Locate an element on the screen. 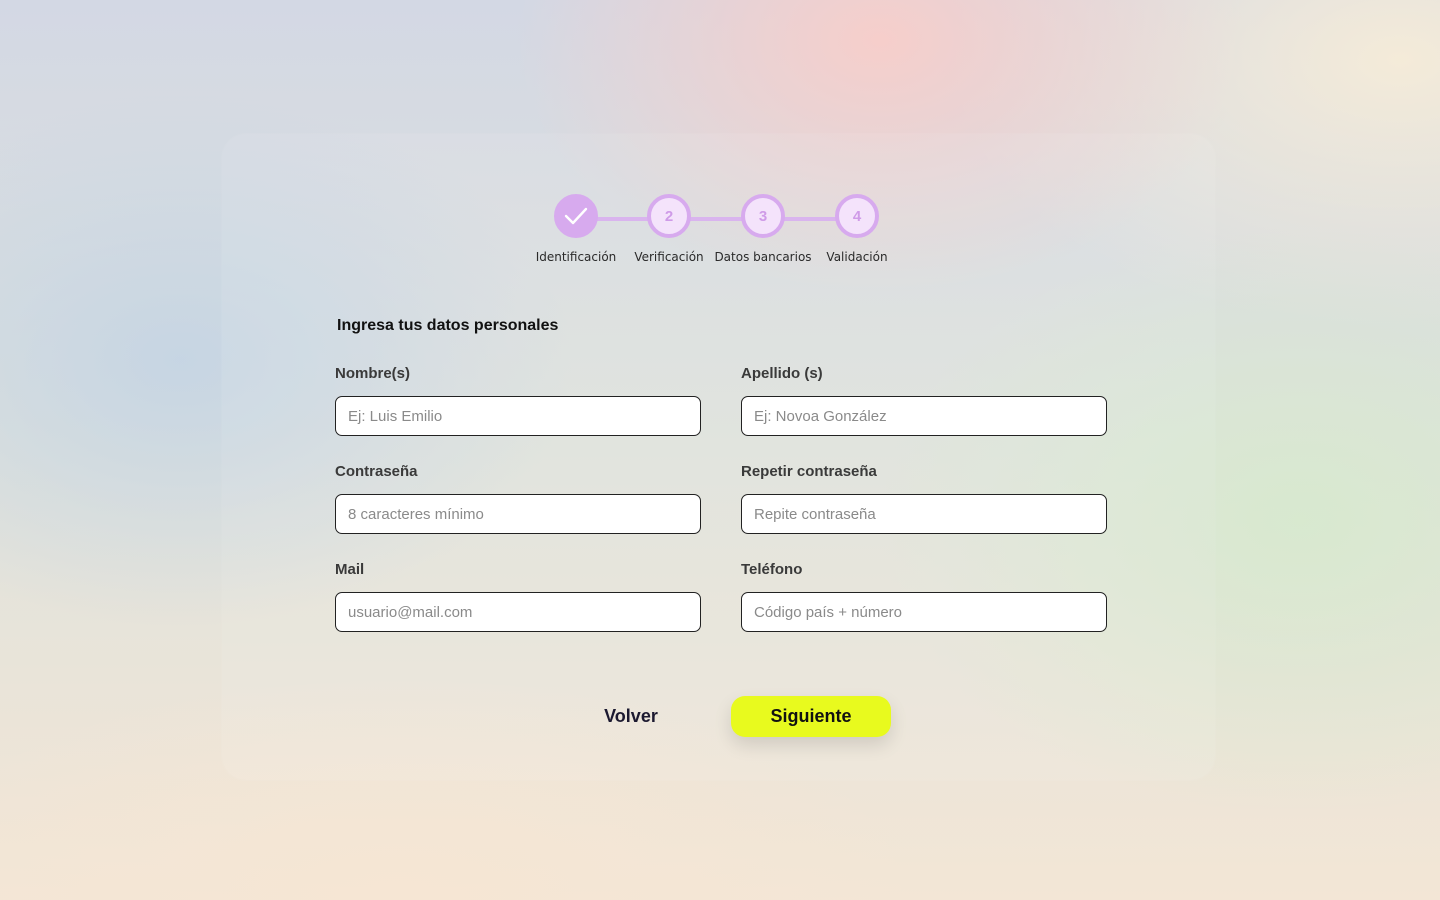 Image resolution: width=1440 pixels, height=900 pixels. contrasena-field-group: Contraseña is located at coordinates (518, 498).